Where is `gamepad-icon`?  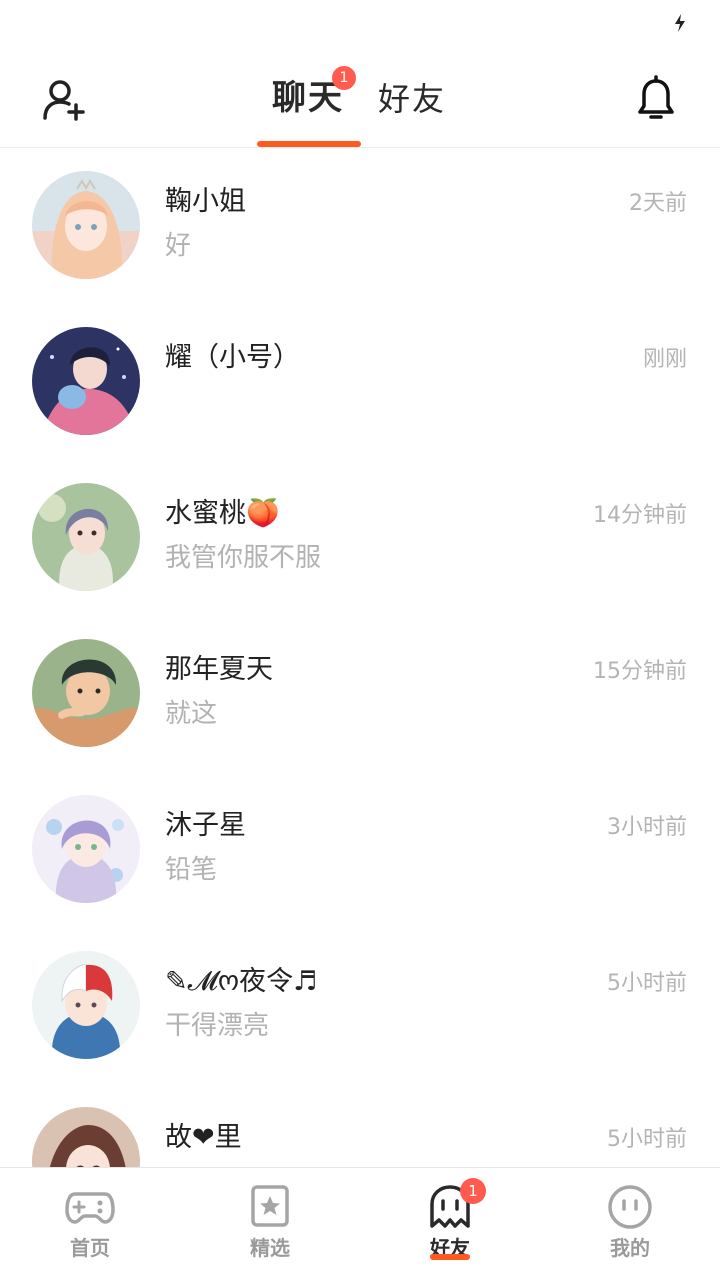 gamepad-icon is located at coordinates (90, 1208).